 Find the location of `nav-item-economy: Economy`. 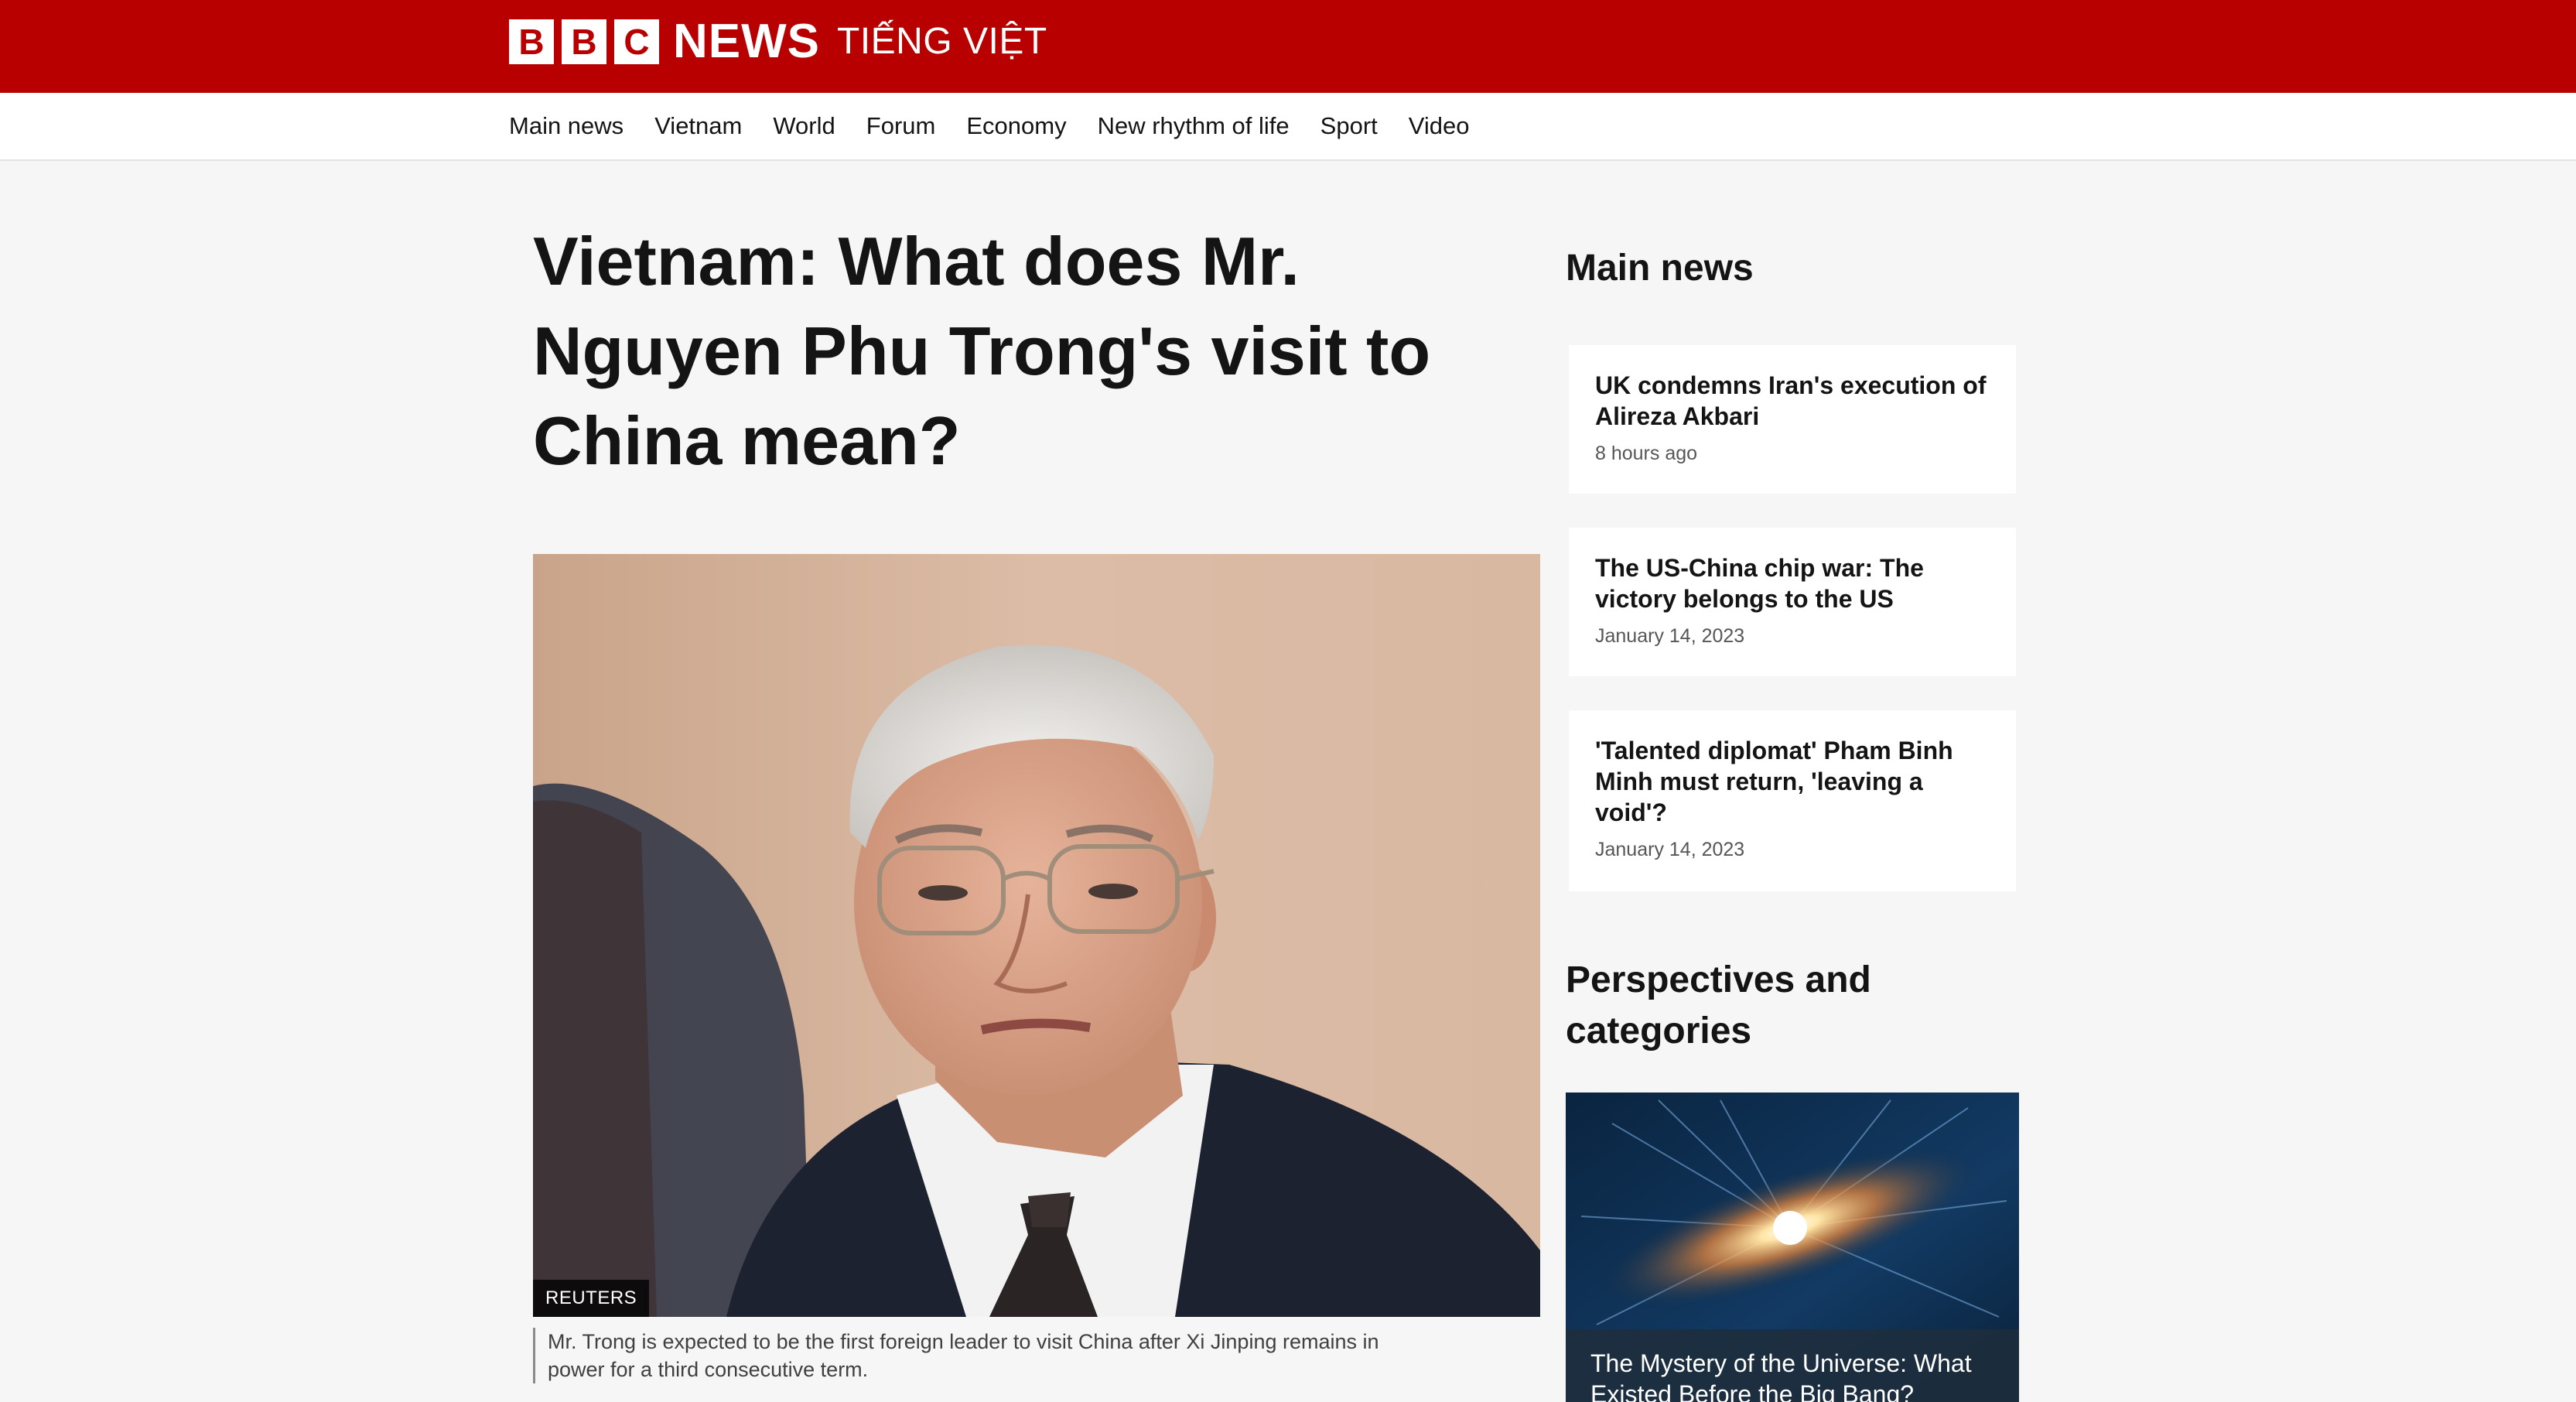

nav-item-economy: Economy is located at coordinates (1016, 126).